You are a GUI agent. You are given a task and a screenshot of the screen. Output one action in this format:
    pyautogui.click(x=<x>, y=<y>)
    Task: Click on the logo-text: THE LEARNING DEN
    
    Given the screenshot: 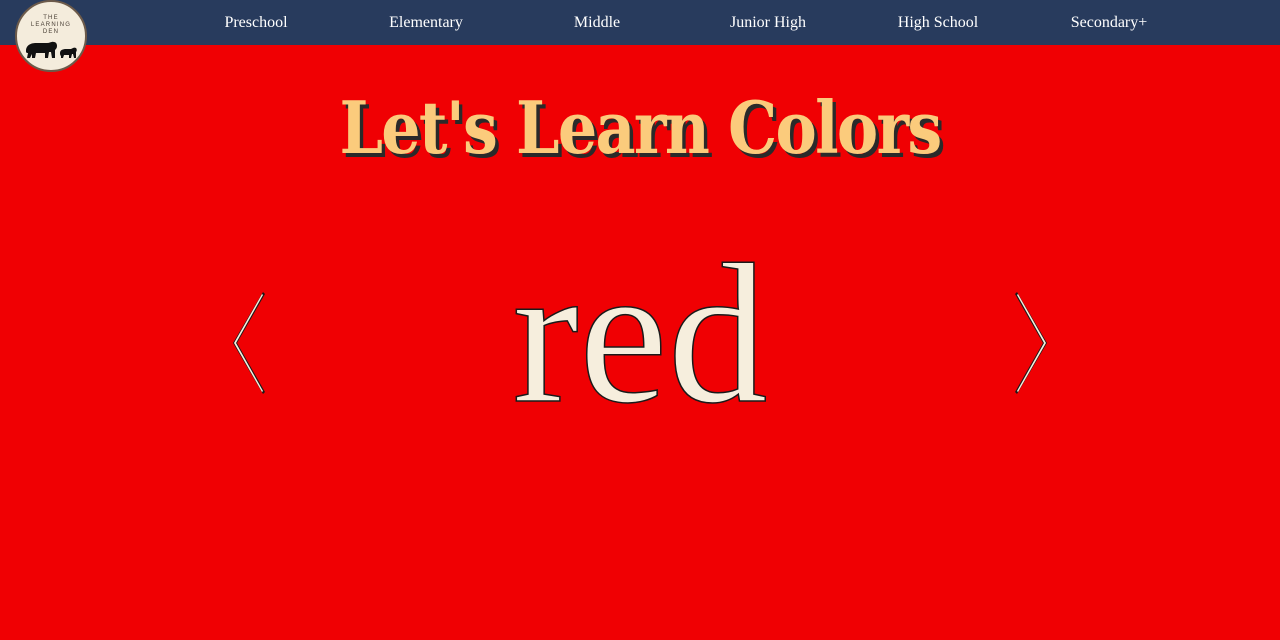 What is the action you would take?
    pyautogui.click(x=51, y=25)
    